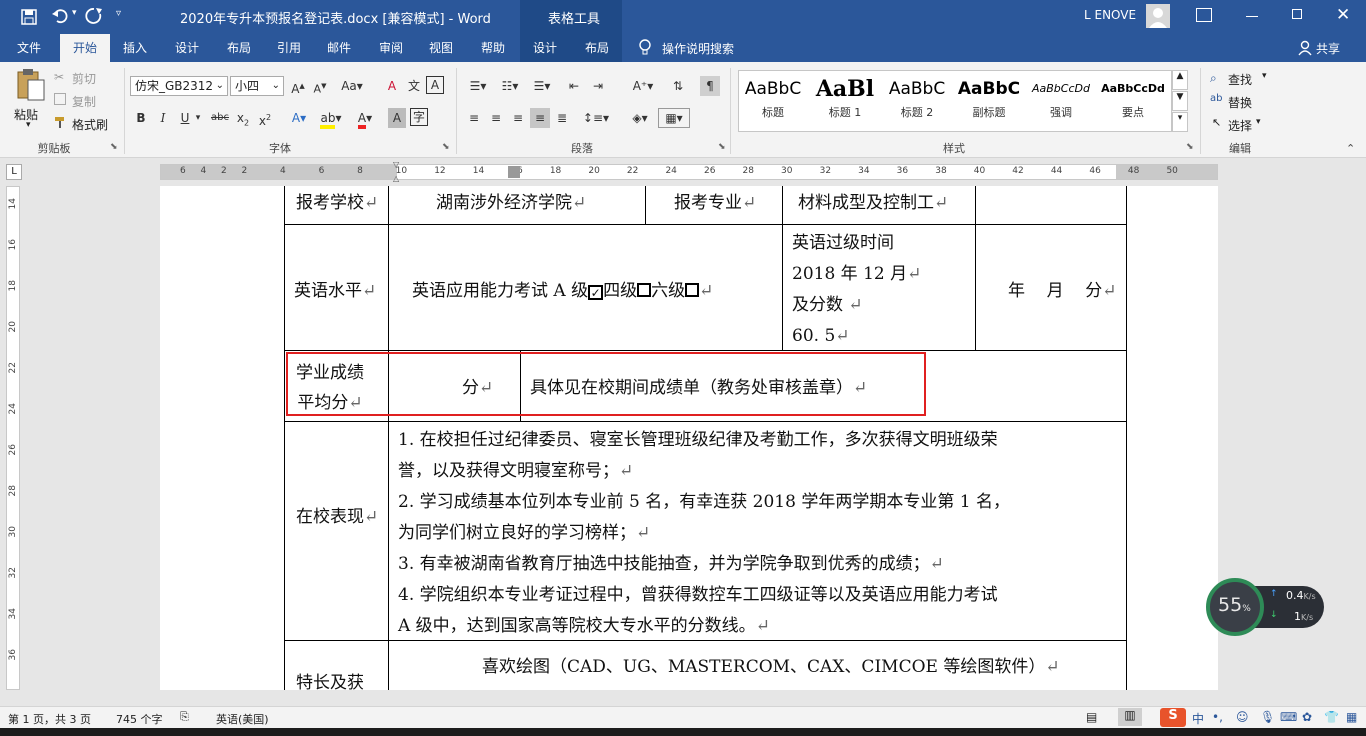  Describe the element at coordinates (435, 85) in the screenshot. I see `enclose-character-icon: A` at that location.